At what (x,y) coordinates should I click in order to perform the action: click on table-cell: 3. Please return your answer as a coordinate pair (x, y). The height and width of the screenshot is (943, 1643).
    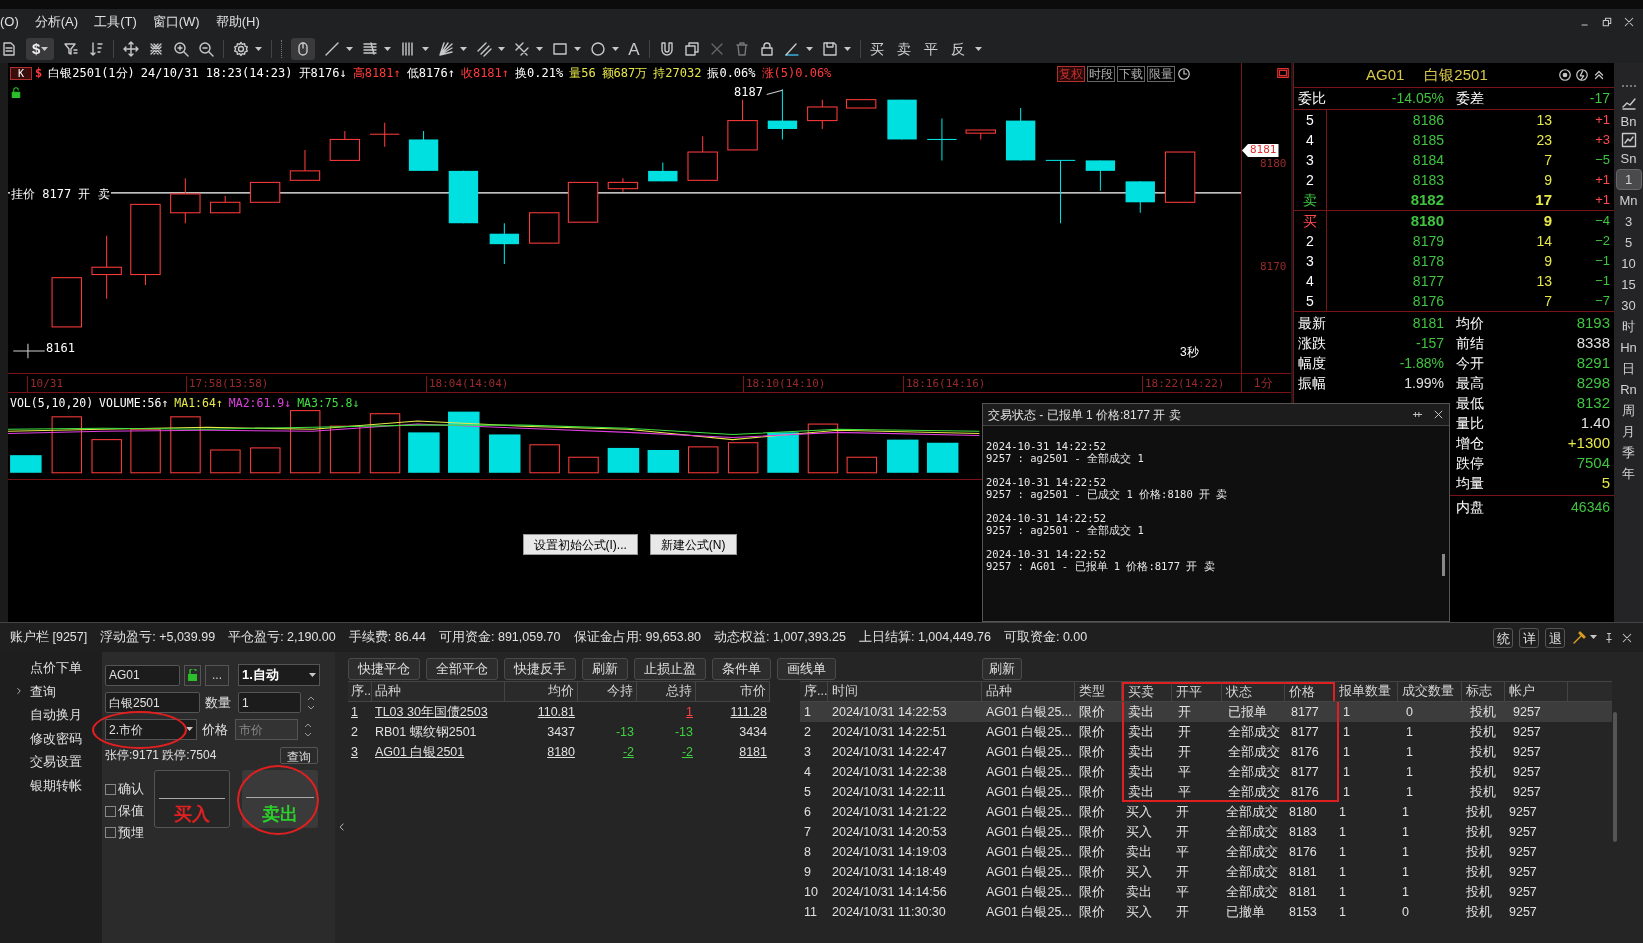
    Looking at the image, I should click on (354, 752).